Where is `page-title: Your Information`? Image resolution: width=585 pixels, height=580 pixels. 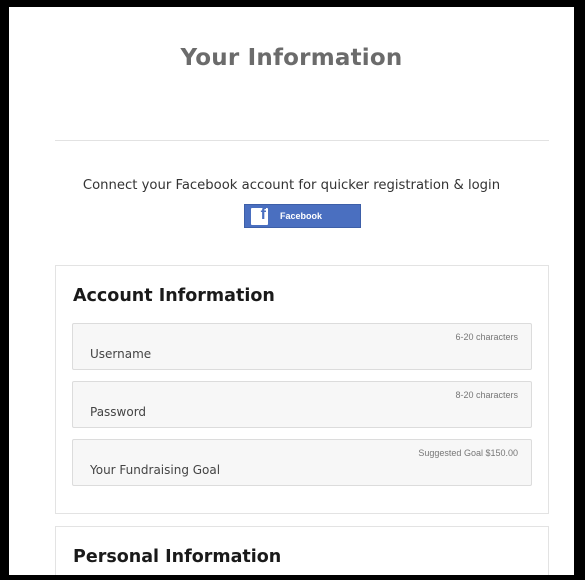 page-title: Your Information is located at coordinates (291, 58).